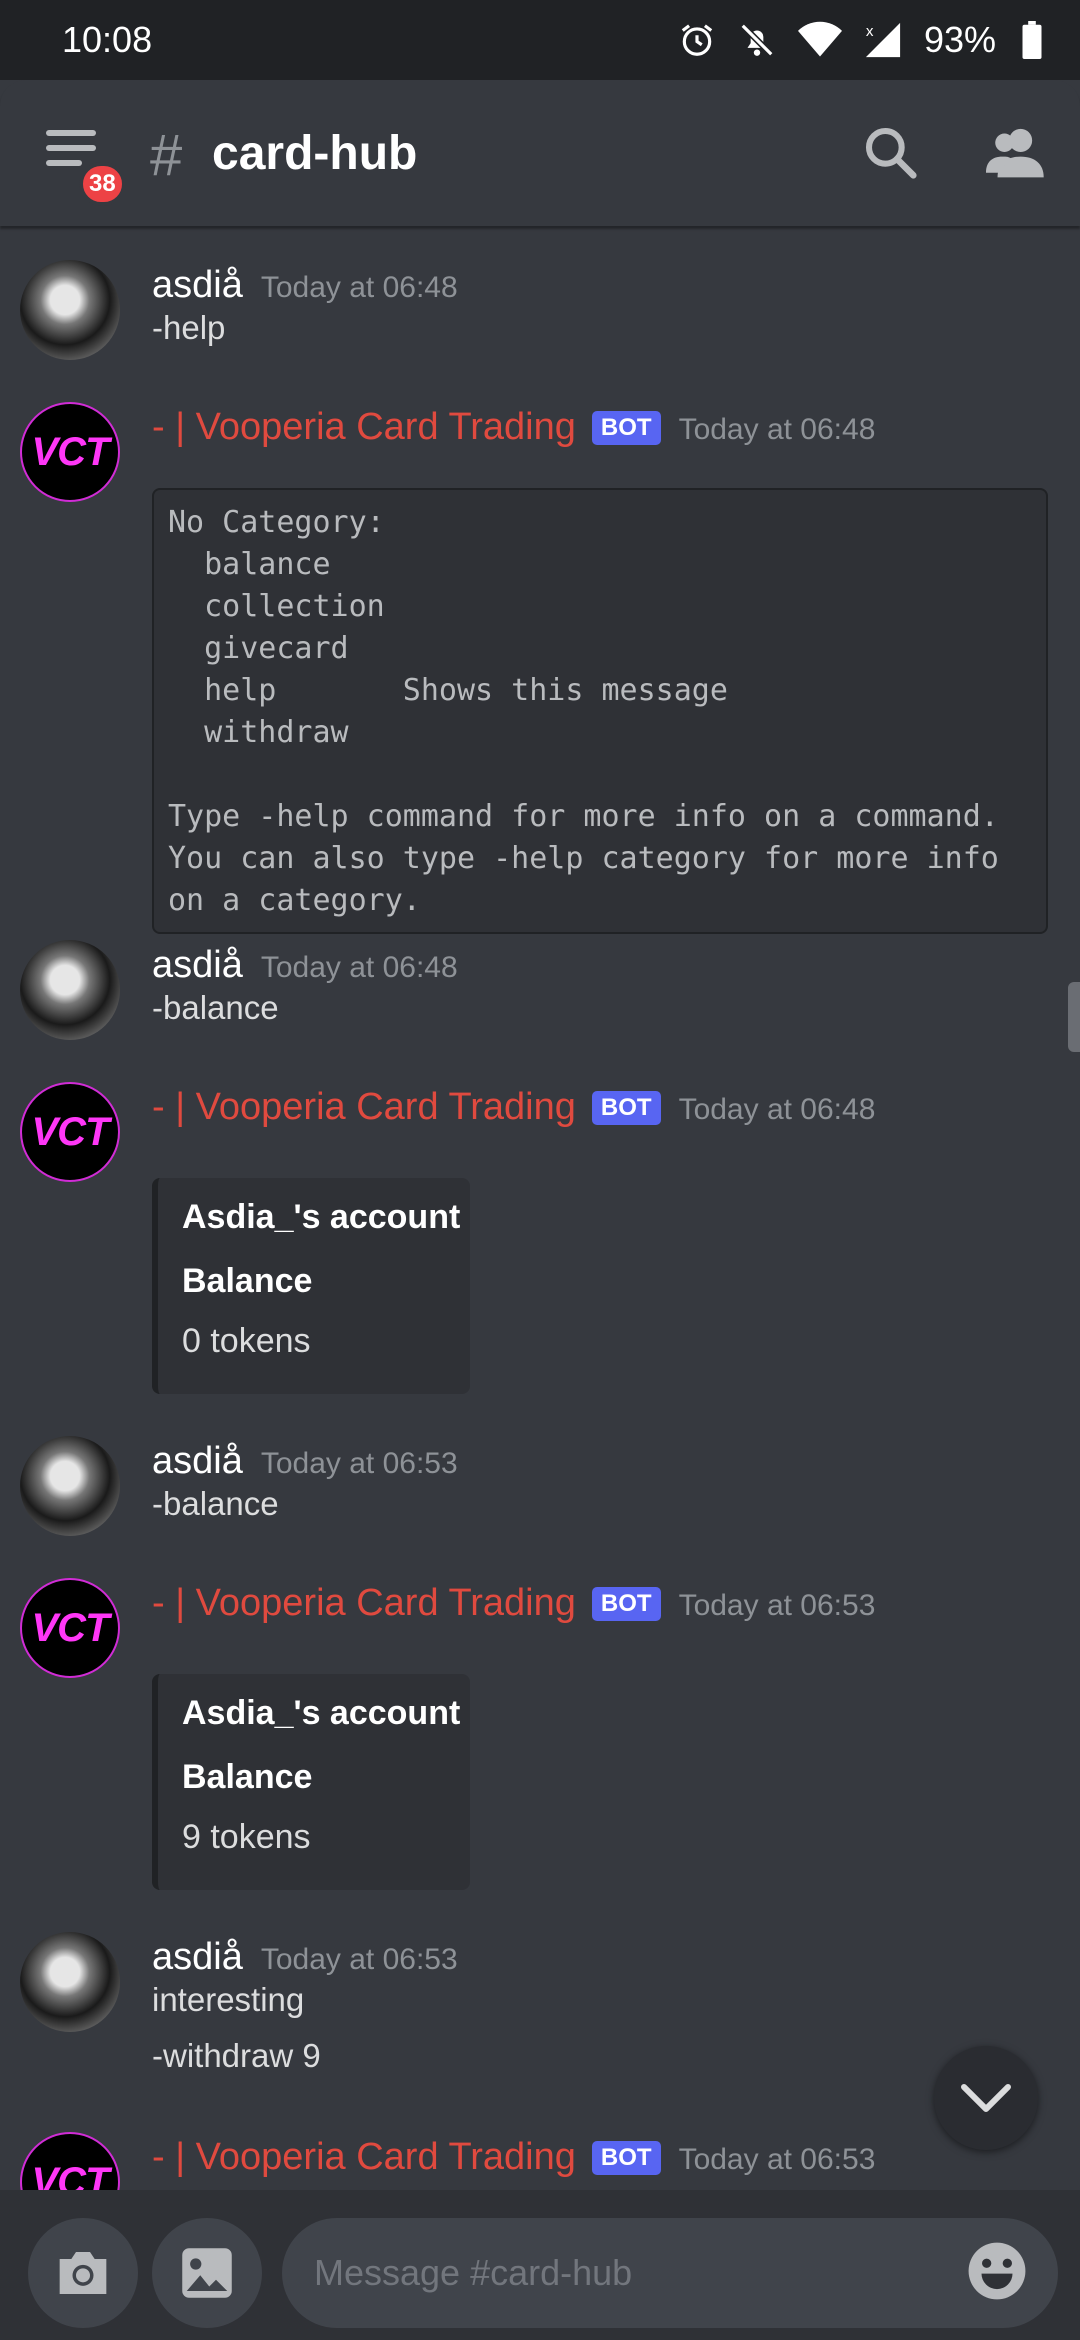 This screenshot has width=1080, height=2340. What do you see at coordinates (228, 1999) in the screenshot?
I see `message-text: interesting` at bounding box center [228, 1999].